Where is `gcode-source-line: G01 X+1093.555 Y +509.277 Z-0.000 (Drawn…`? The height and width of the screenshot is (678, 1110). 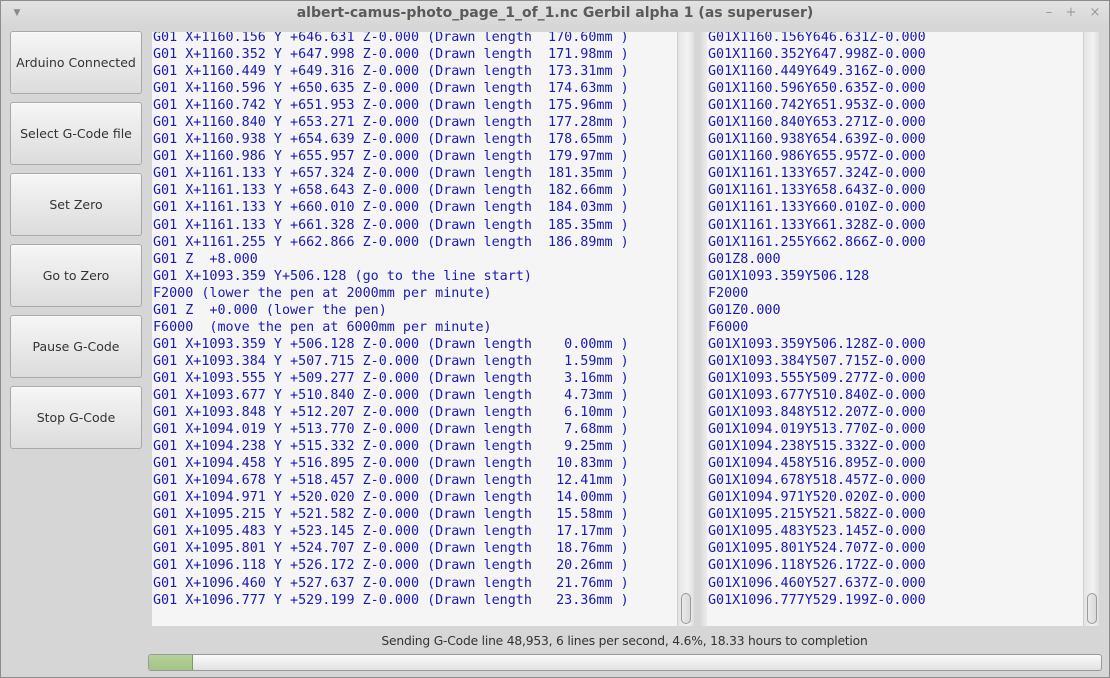
gcode-source-line: G01 X+1093.555 Y +509.277 Z-0.000 (Drawn… is located at coordinates (391, 378).